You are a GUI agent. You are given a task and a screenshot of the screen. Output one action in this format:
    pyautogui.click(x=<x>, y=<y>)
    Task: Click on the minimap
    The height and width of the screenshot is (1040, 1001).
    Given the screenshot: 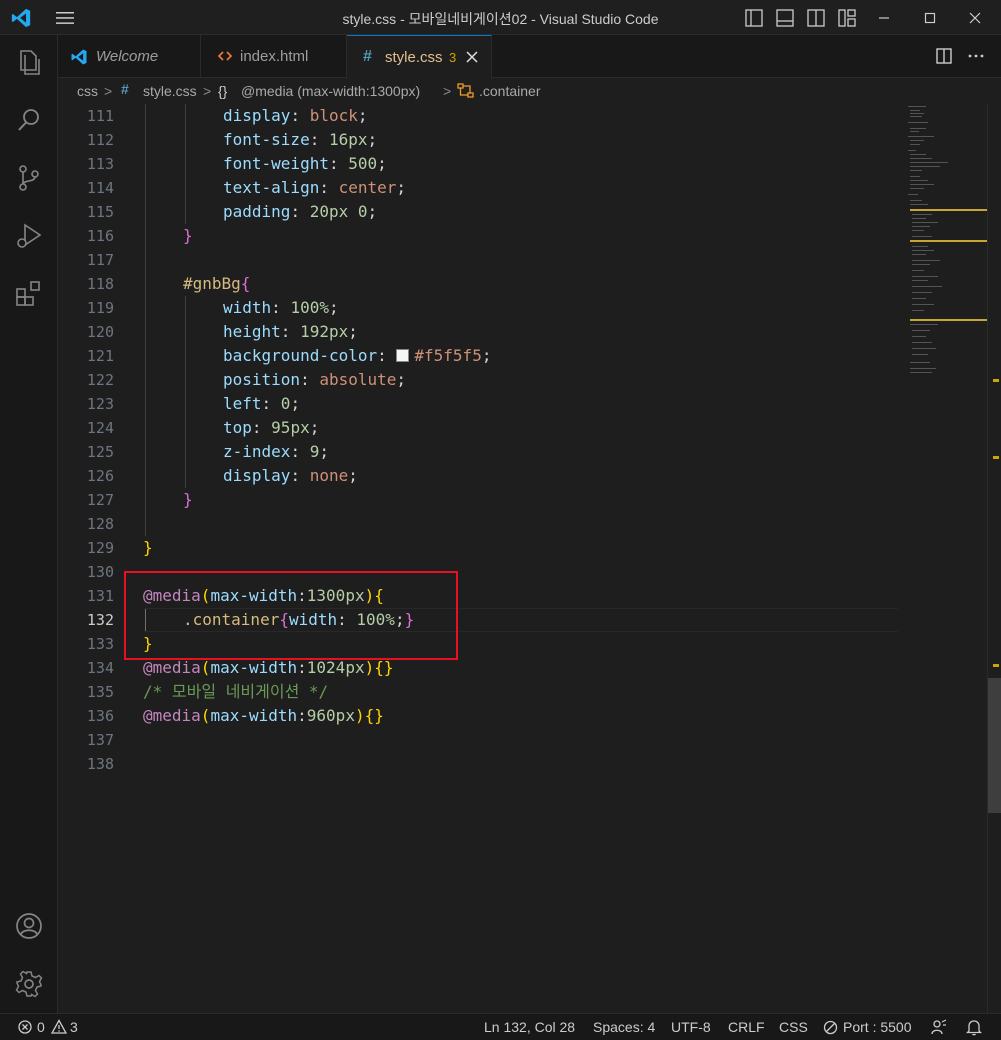 What is the action you would take?
    pyautogui.click(x=946, y=558)
    